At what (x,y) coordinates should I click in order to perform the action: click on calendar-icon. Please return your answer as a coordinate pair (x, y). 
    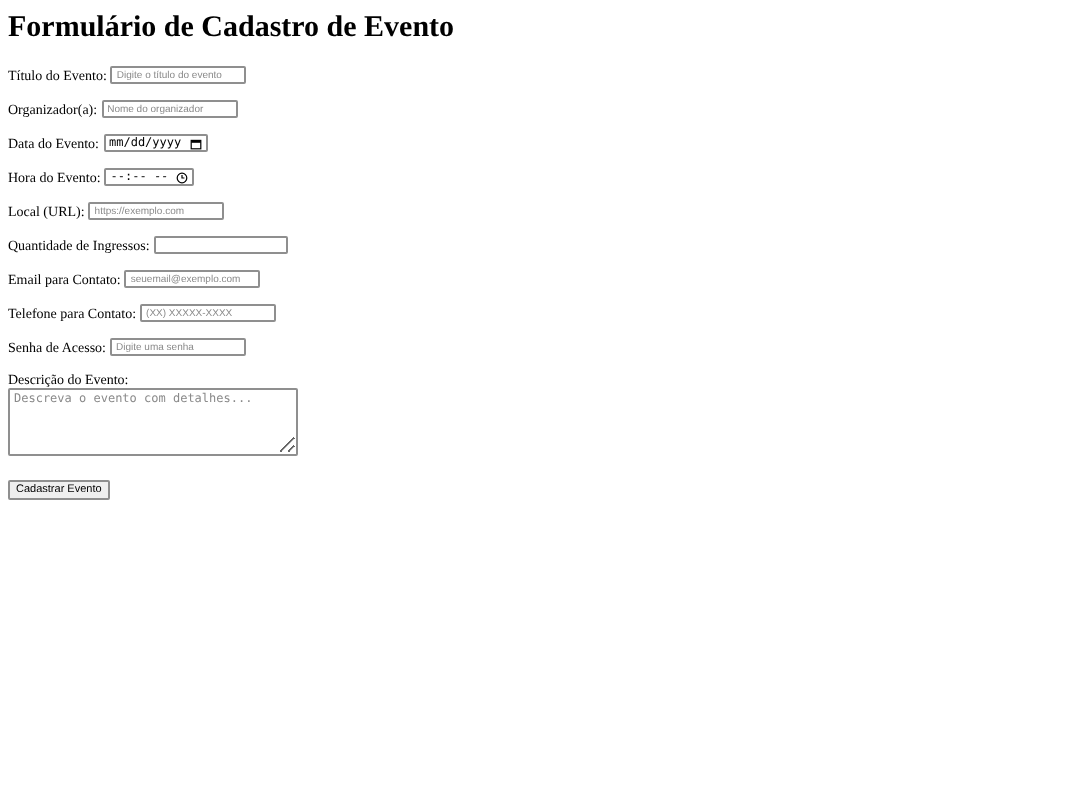
    Looking at the image, I should click on (195, 143).